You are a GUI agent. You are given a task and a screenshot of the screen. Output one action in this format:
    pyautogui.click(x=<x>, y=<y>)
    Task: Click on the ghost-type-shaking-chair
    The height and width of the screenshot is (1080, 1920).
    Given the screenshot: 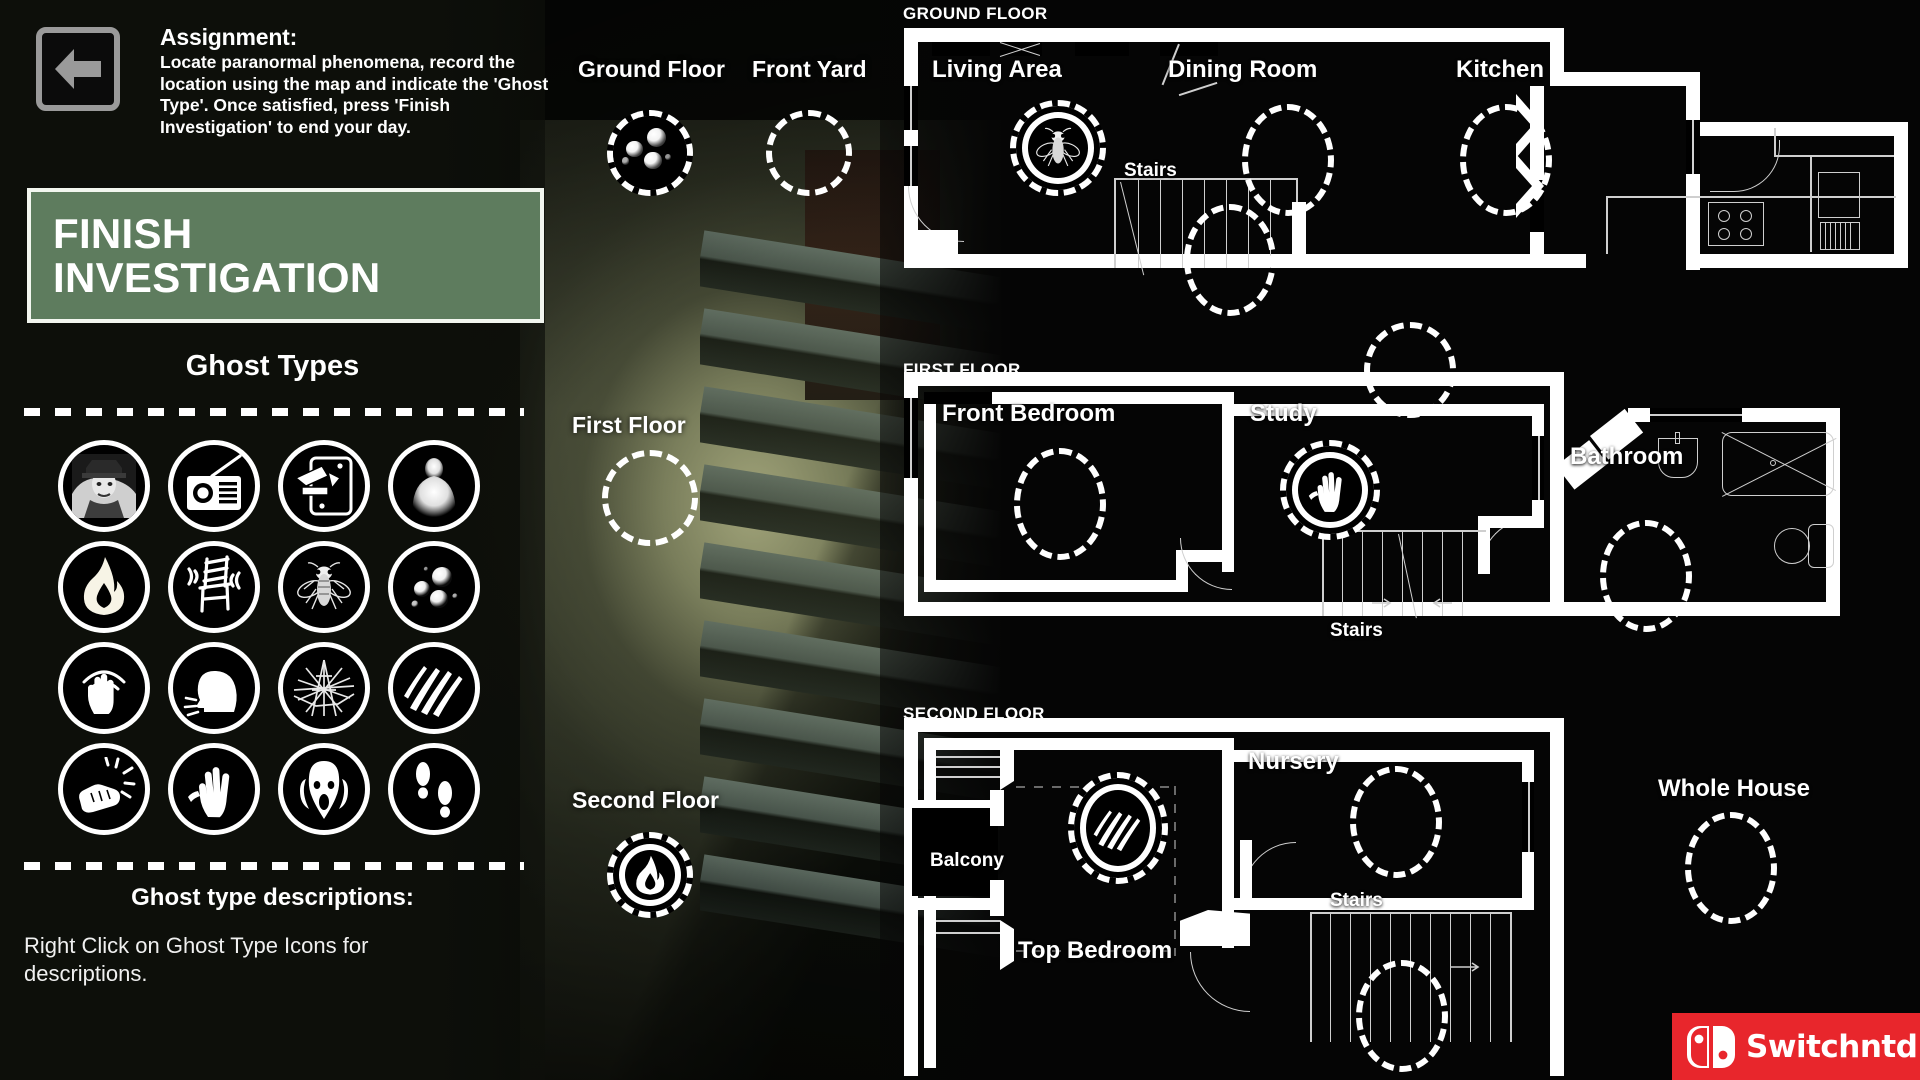 What is the action you would take?
    pyautogui.click(x=214, y=587)
    